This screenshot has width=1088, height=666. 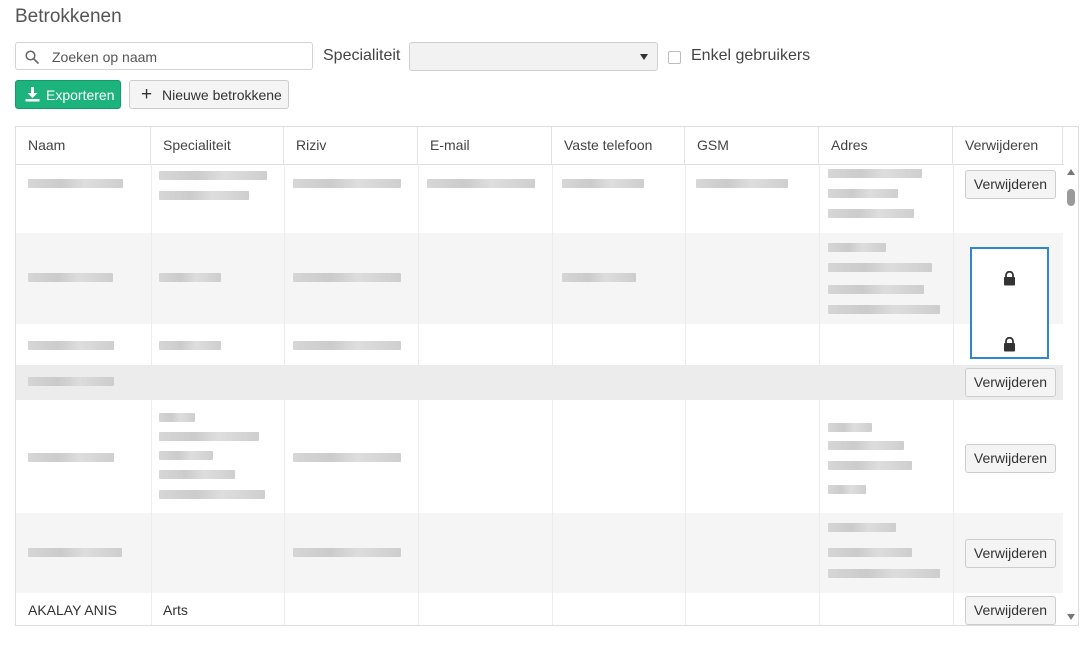 What do you see at coordinates (1008, 145) in the screenshot?
I see `column-header-delete: Verwijderen` at bounding box center [1008, 145].